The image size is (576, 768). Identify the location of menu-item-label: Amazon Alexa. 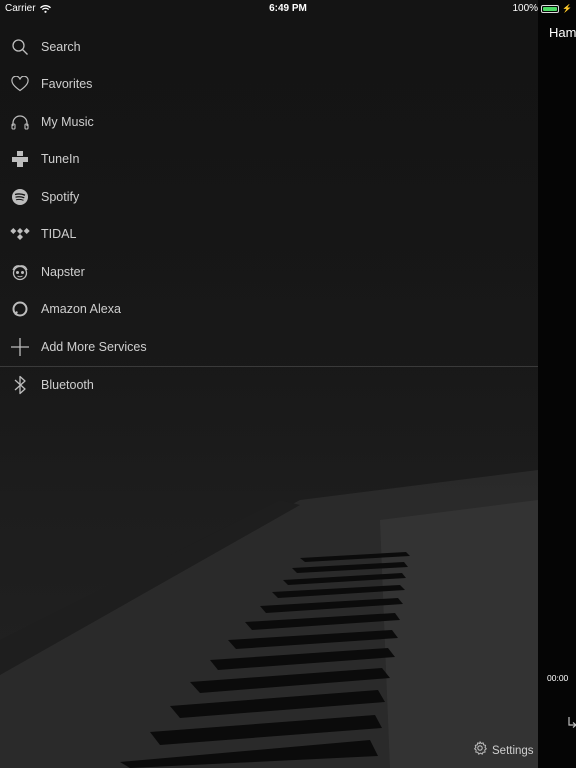
(81, 309).